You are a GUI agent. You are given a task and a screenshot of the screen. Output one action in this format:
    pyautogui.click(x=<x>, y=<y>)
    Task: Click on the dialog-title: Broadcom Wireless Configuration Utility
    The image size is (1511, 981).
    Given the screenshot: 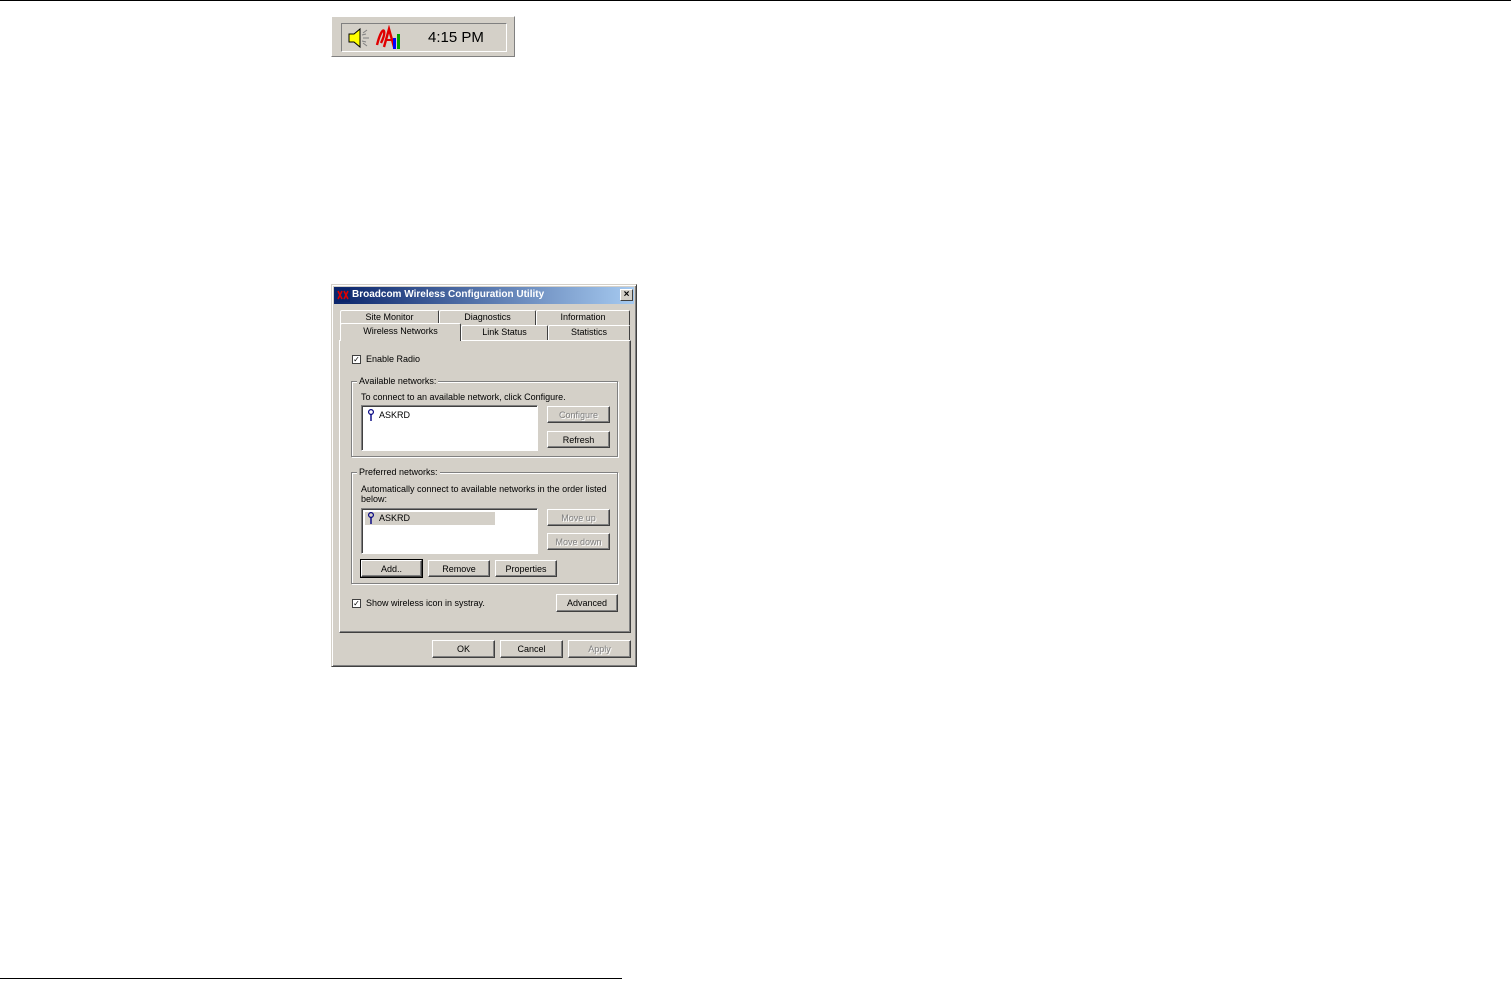 What is the action you would take?
    pyautogui.click(x=448, y=294)
    